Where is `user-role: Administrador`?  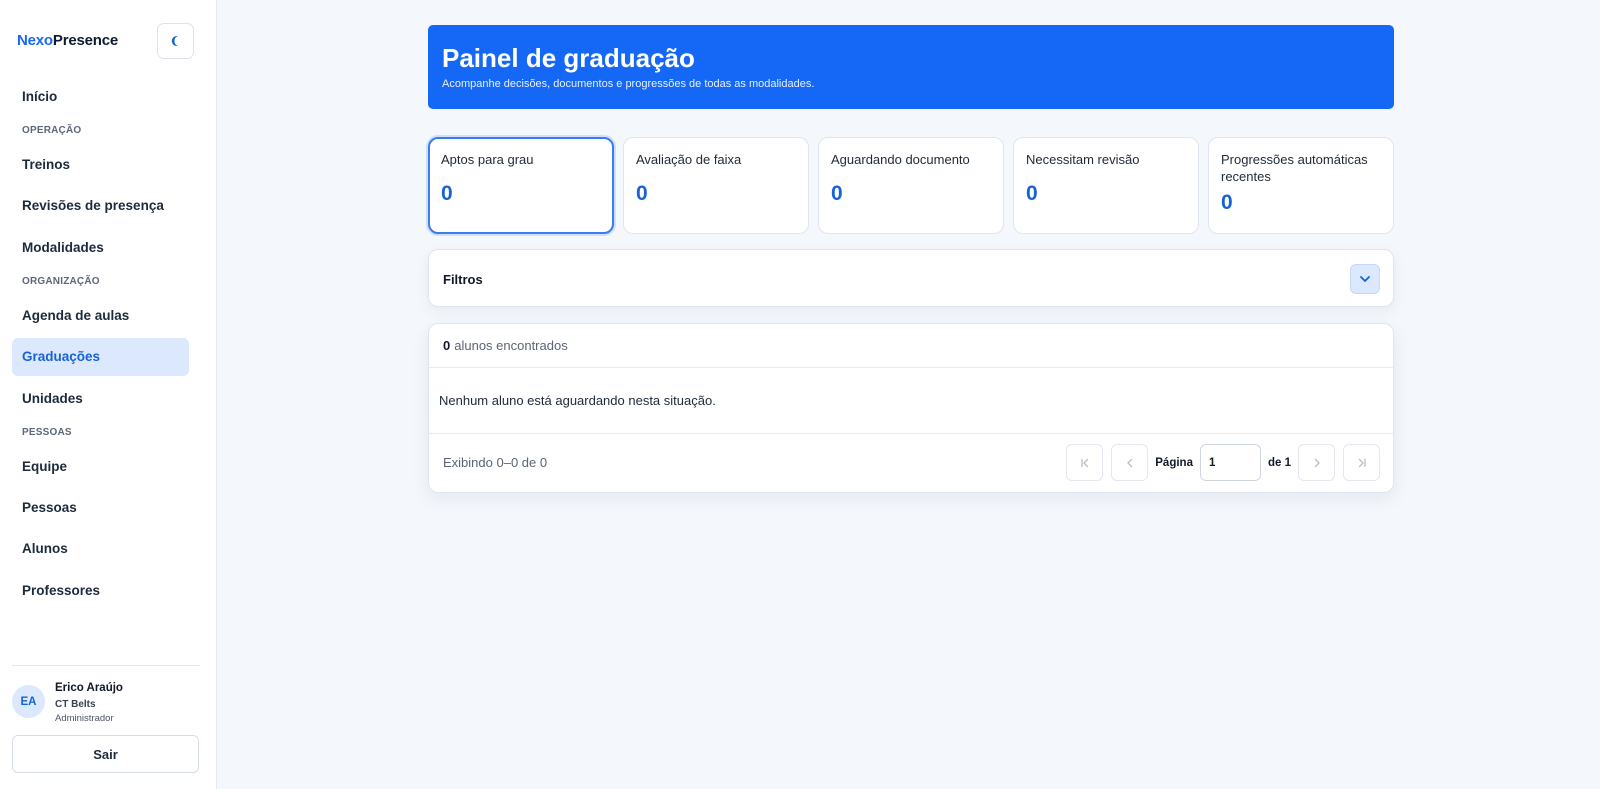
user-role: Administrador is located at coordinates (84, 718).